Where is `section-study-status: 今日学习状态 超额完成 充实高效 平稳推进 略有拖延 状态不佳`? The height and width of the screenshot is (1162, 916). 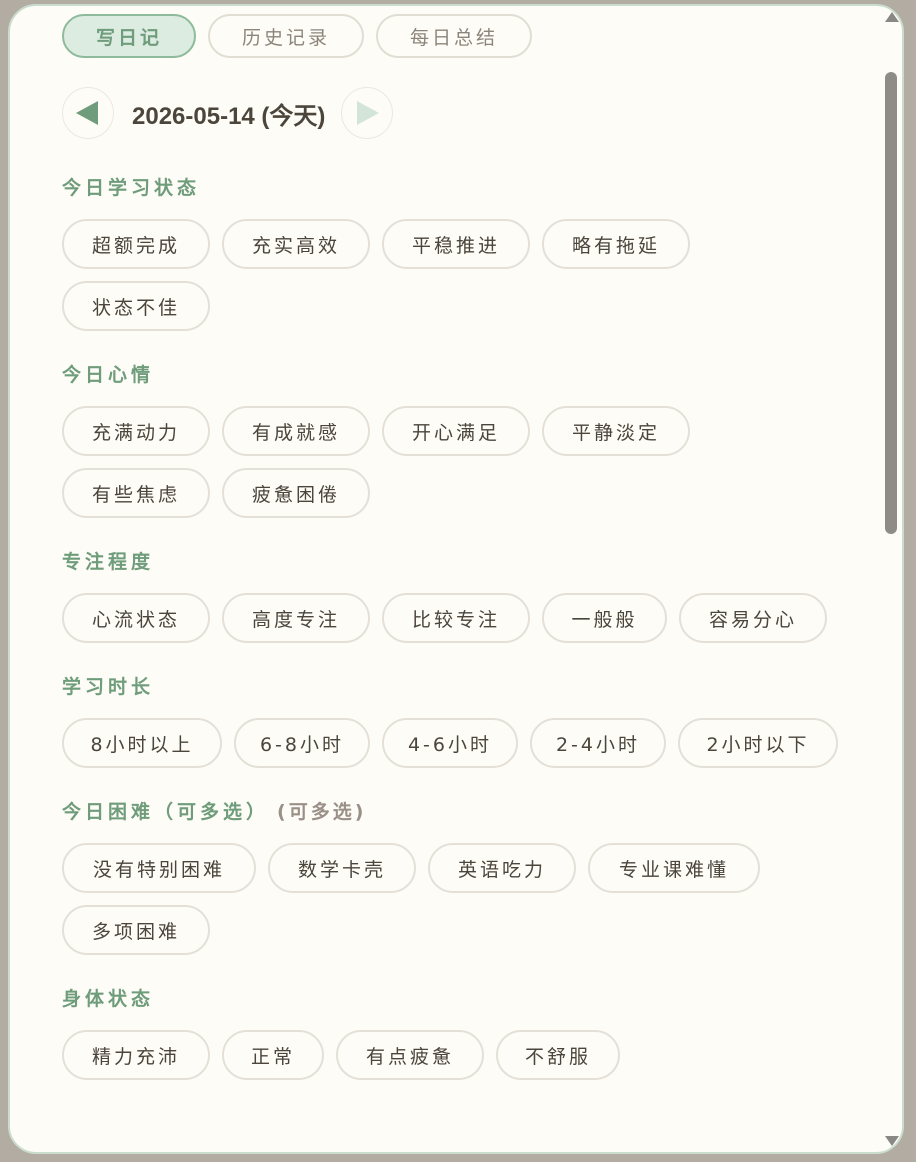
section-study-status: 今日学习状态 超额完成 充实高效 平稳推进 略有拖延 状态不佳 is located at coordinates (467, 252).